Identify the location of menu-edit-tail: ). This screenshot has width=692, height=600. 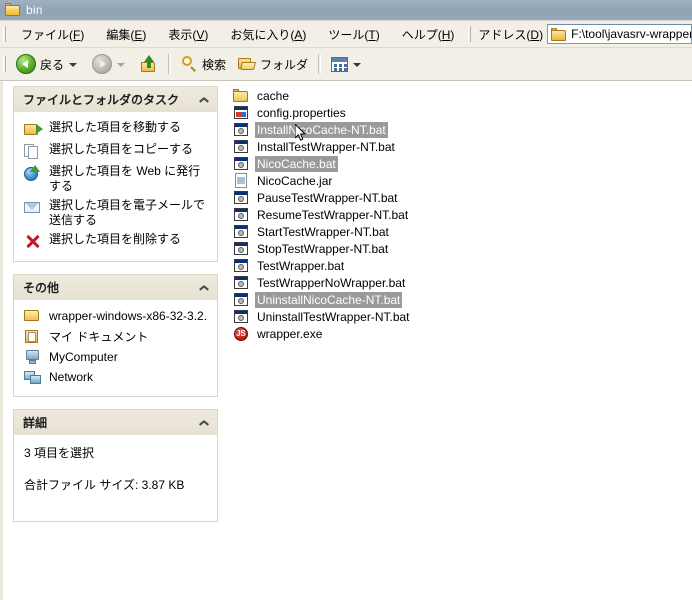
(144, 34).